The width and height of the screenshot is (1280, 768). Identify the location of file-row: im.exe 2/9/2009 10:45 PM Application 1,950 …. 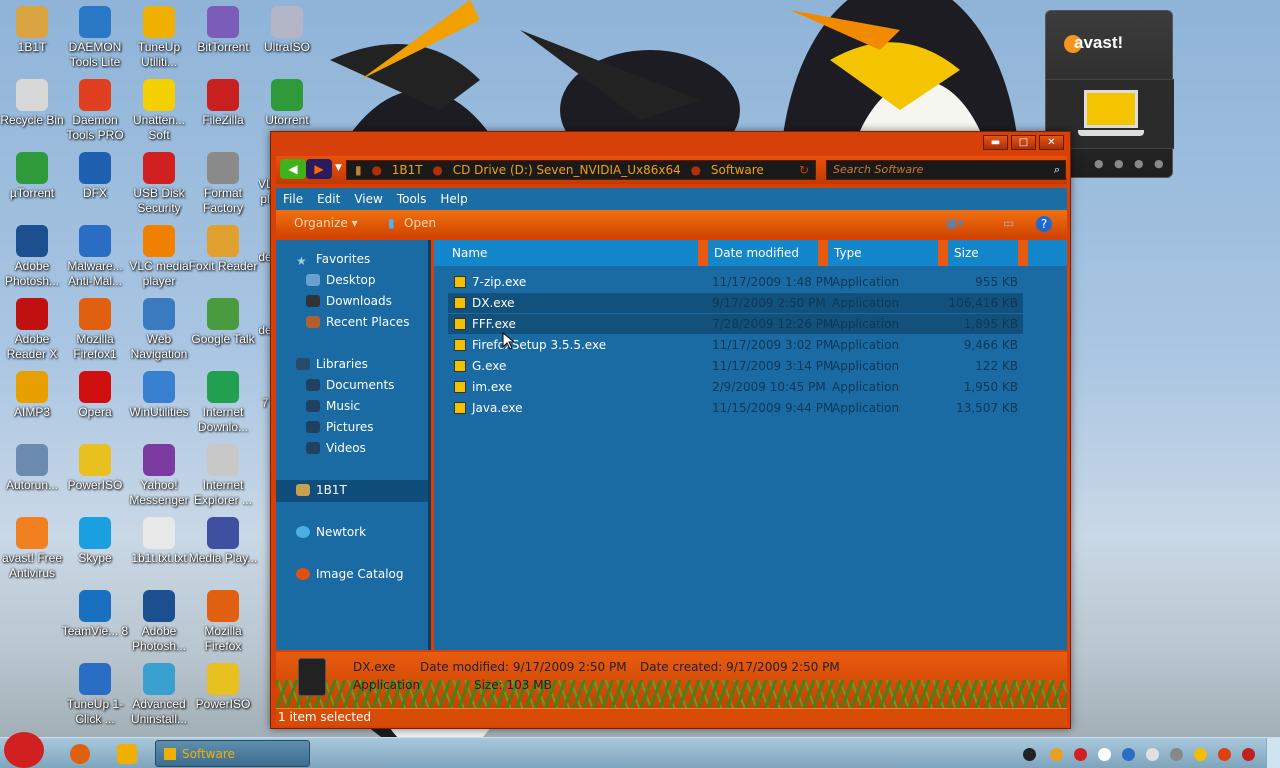
(735, 387).